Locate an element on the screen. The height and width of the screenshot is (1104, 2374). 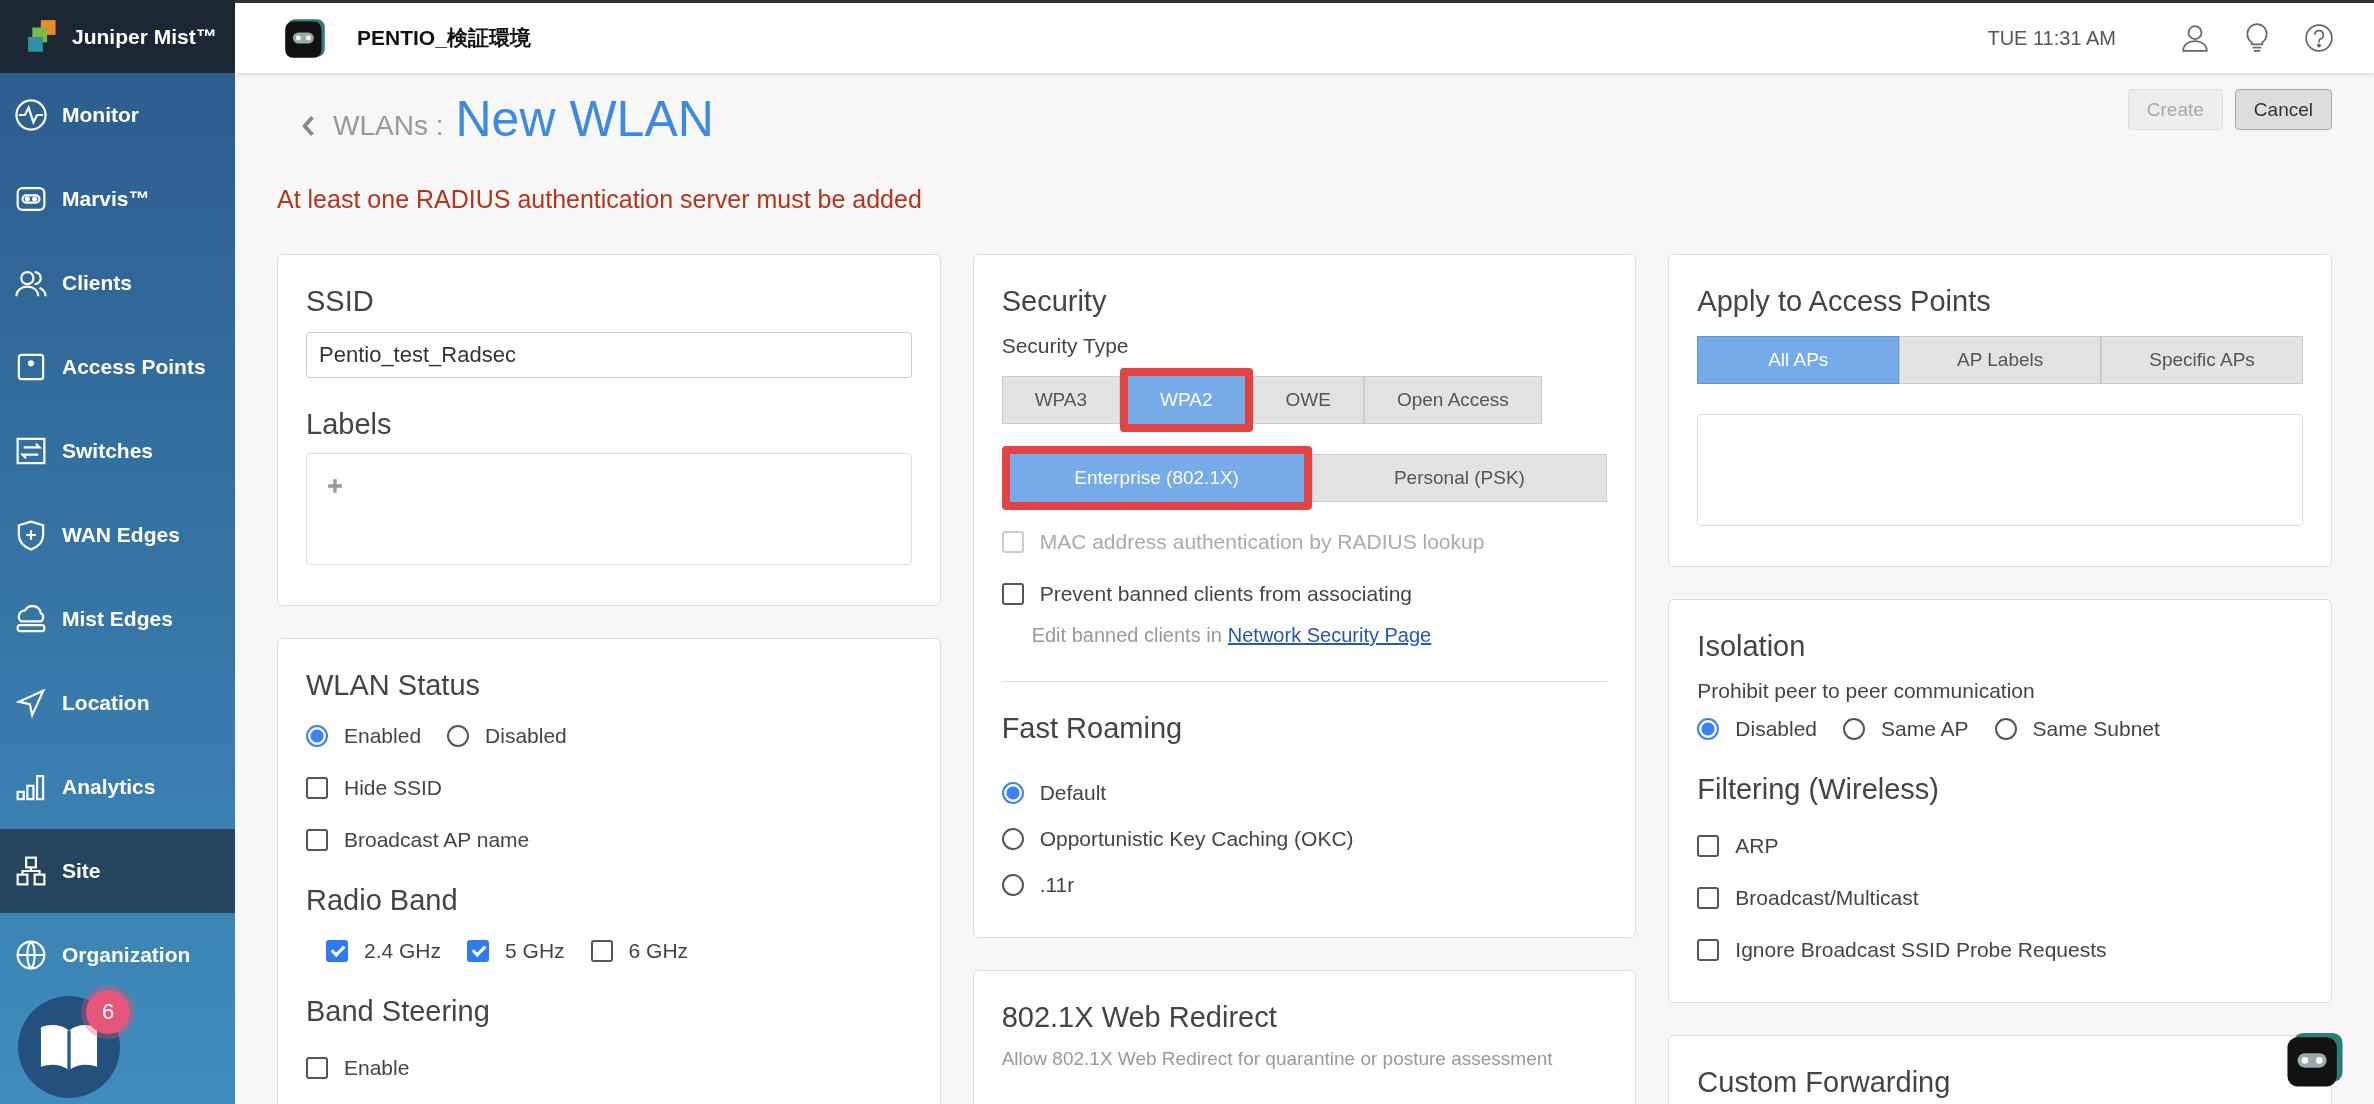
checkbox-option: ARP is located at coordinates (2000, 846).